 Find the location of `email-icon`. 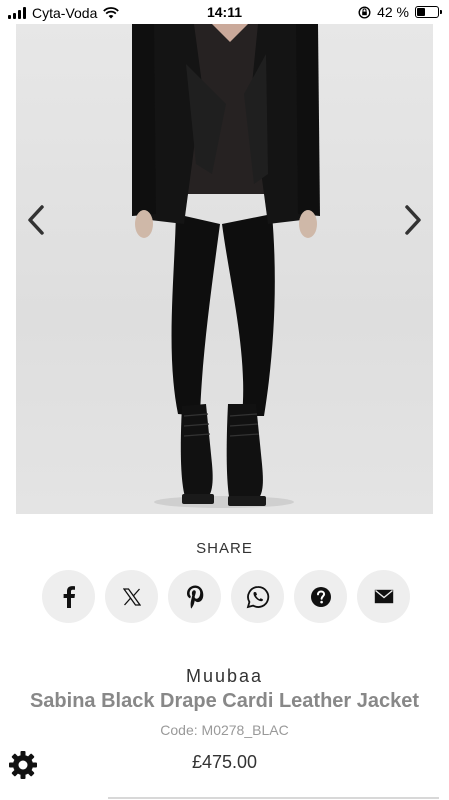

email-icon is located at coordinates (383, 596).